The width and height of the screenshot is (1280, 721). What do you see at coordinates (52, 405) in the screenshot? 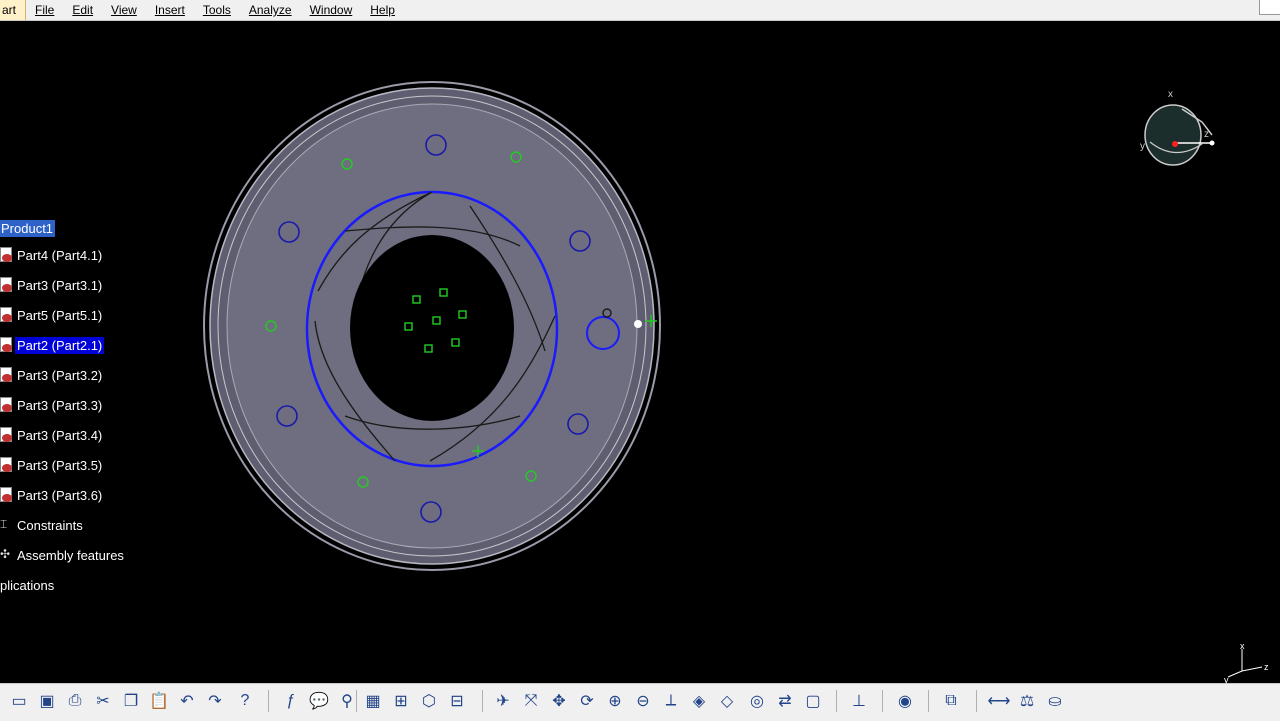
I see `tree-item: Part3 (Part3.3)` at bounding box center [52, 405].